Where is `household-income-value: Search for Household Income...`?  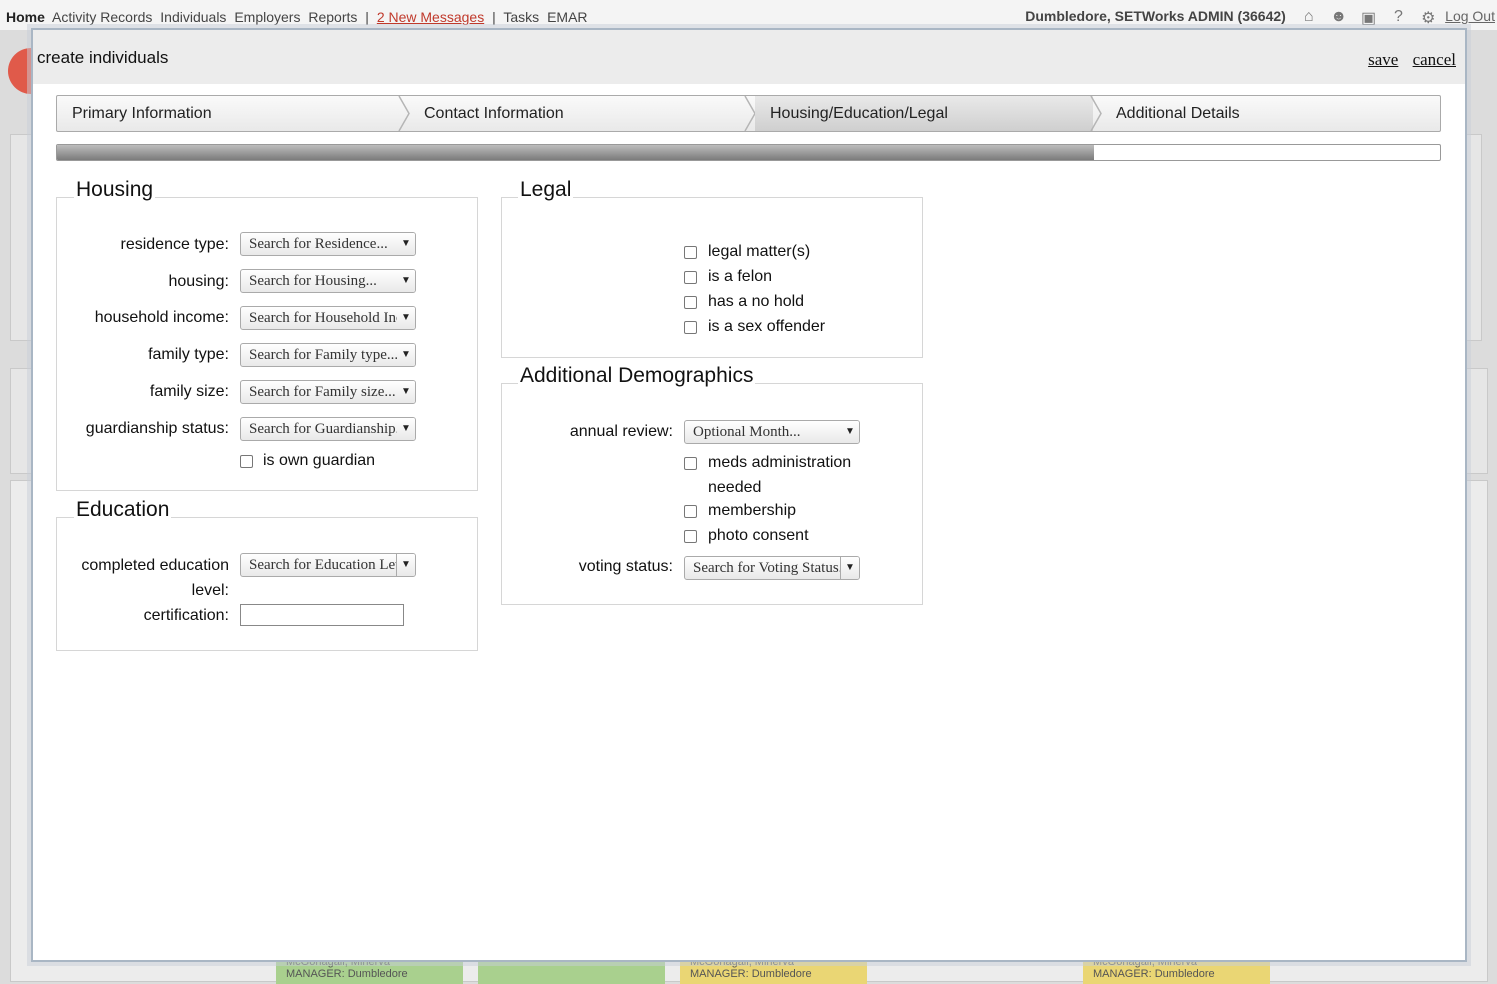 household-income-value: Search for Household Income... is located at coordinates (332, 318).